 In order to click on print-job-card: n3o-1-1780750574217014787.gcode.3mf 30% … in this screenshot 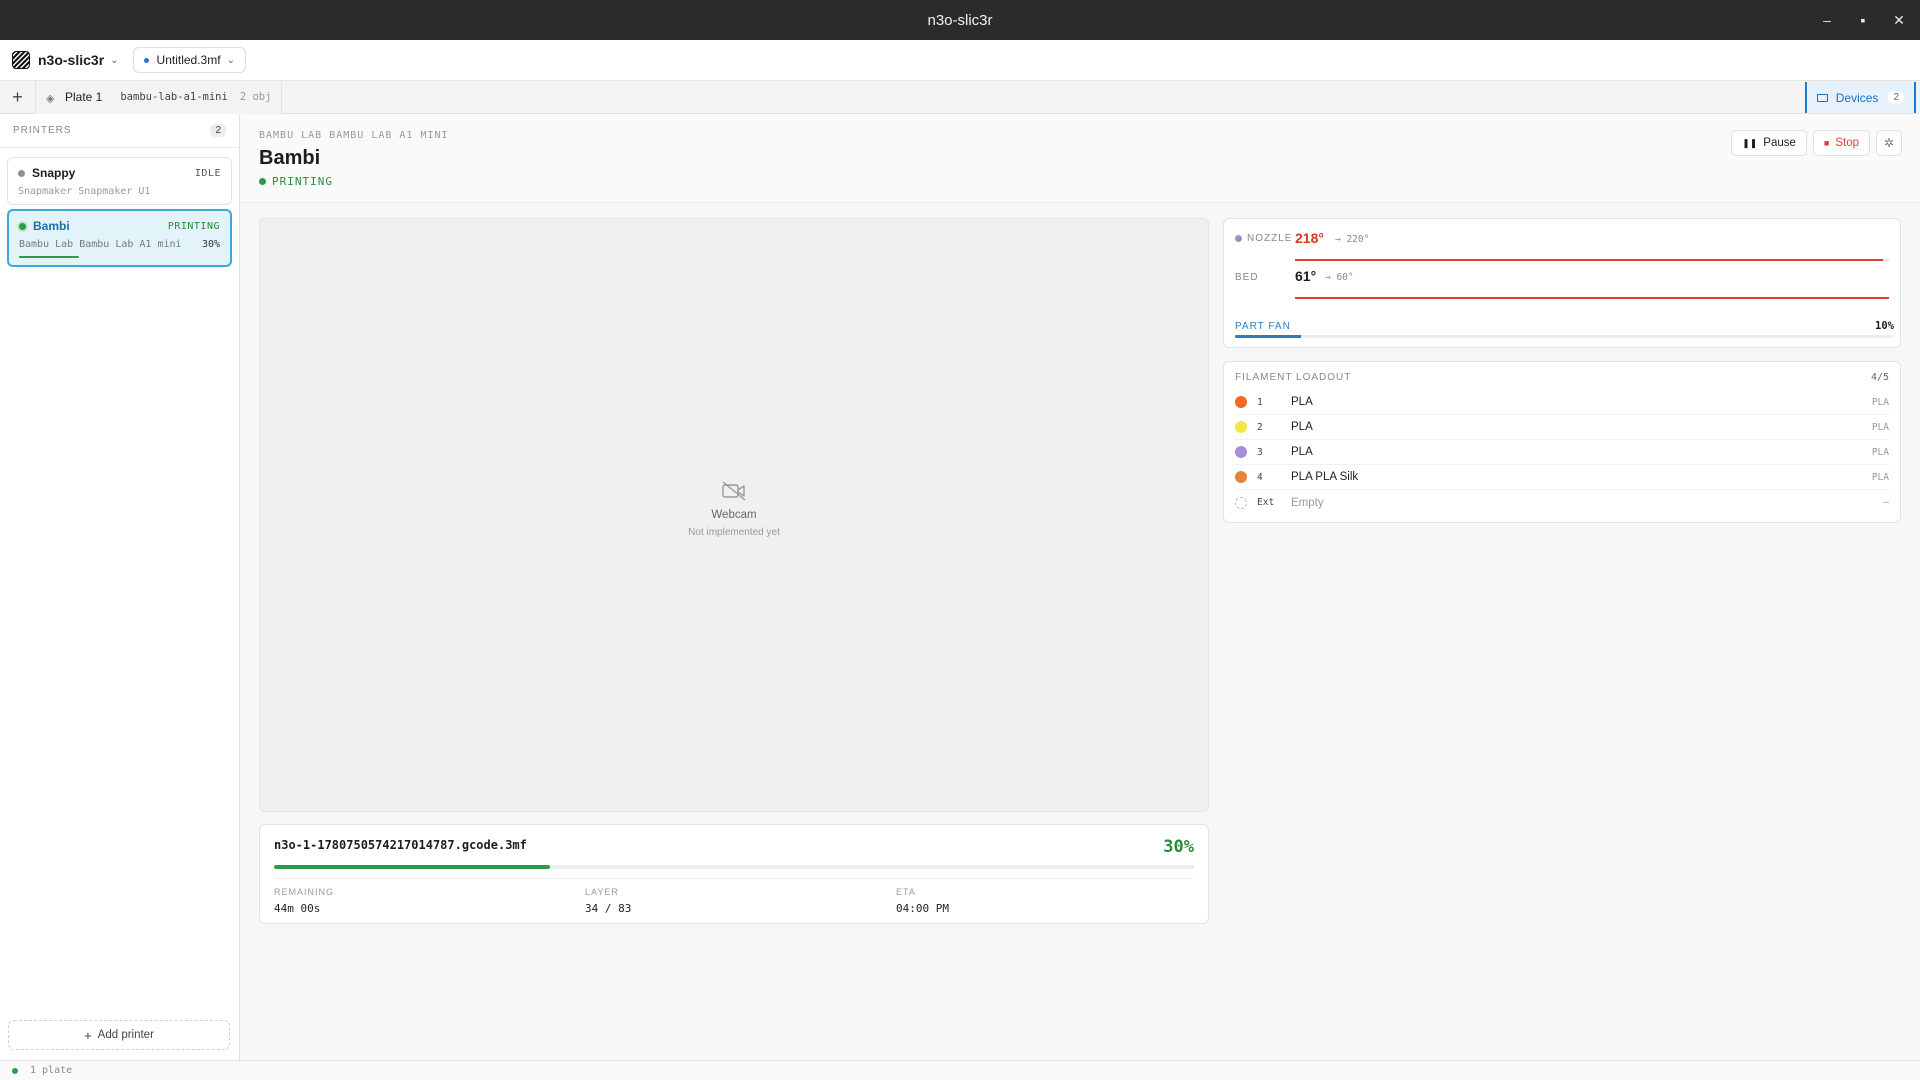, I will do `click(734, 874)`.